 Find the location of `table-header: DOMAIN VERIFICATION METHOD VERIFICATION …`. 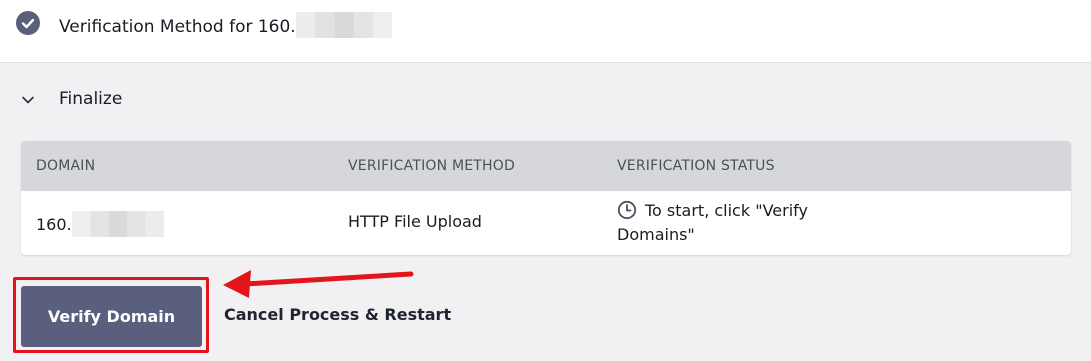

table-header: DOMAIN VERIFICATION METHOD VERIFICATION … is located at coordinates (546, 166).